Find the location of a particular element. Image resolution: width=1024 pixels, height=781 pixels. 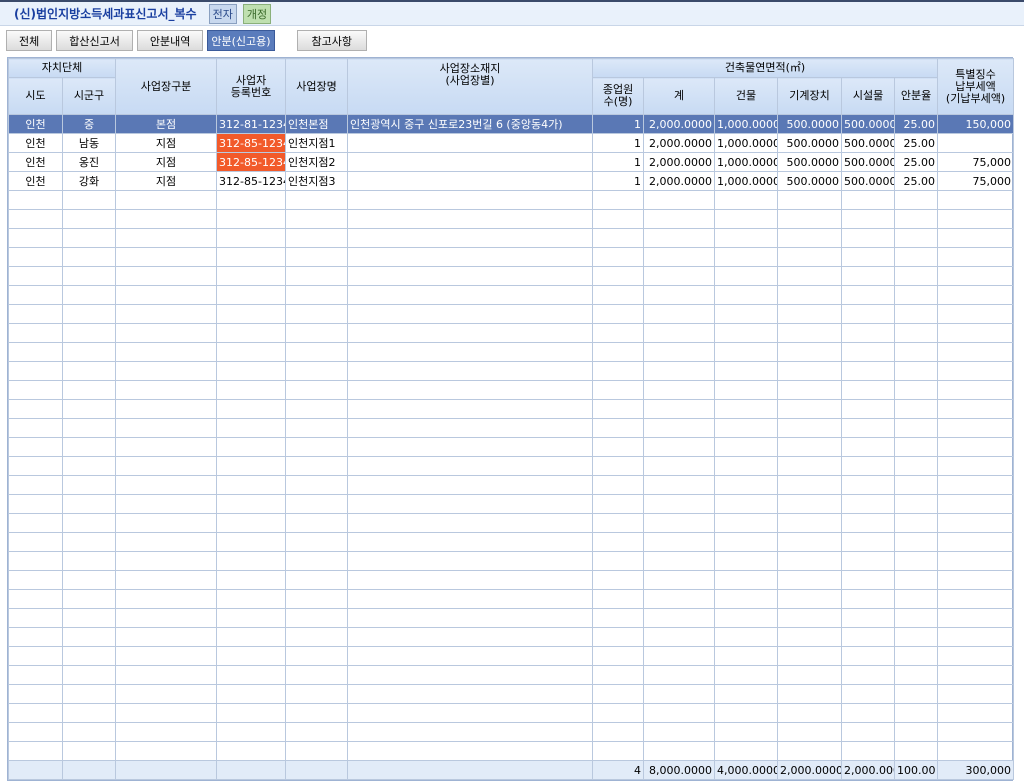

cell-sido: 인천 is located at coordinates (35, 181).